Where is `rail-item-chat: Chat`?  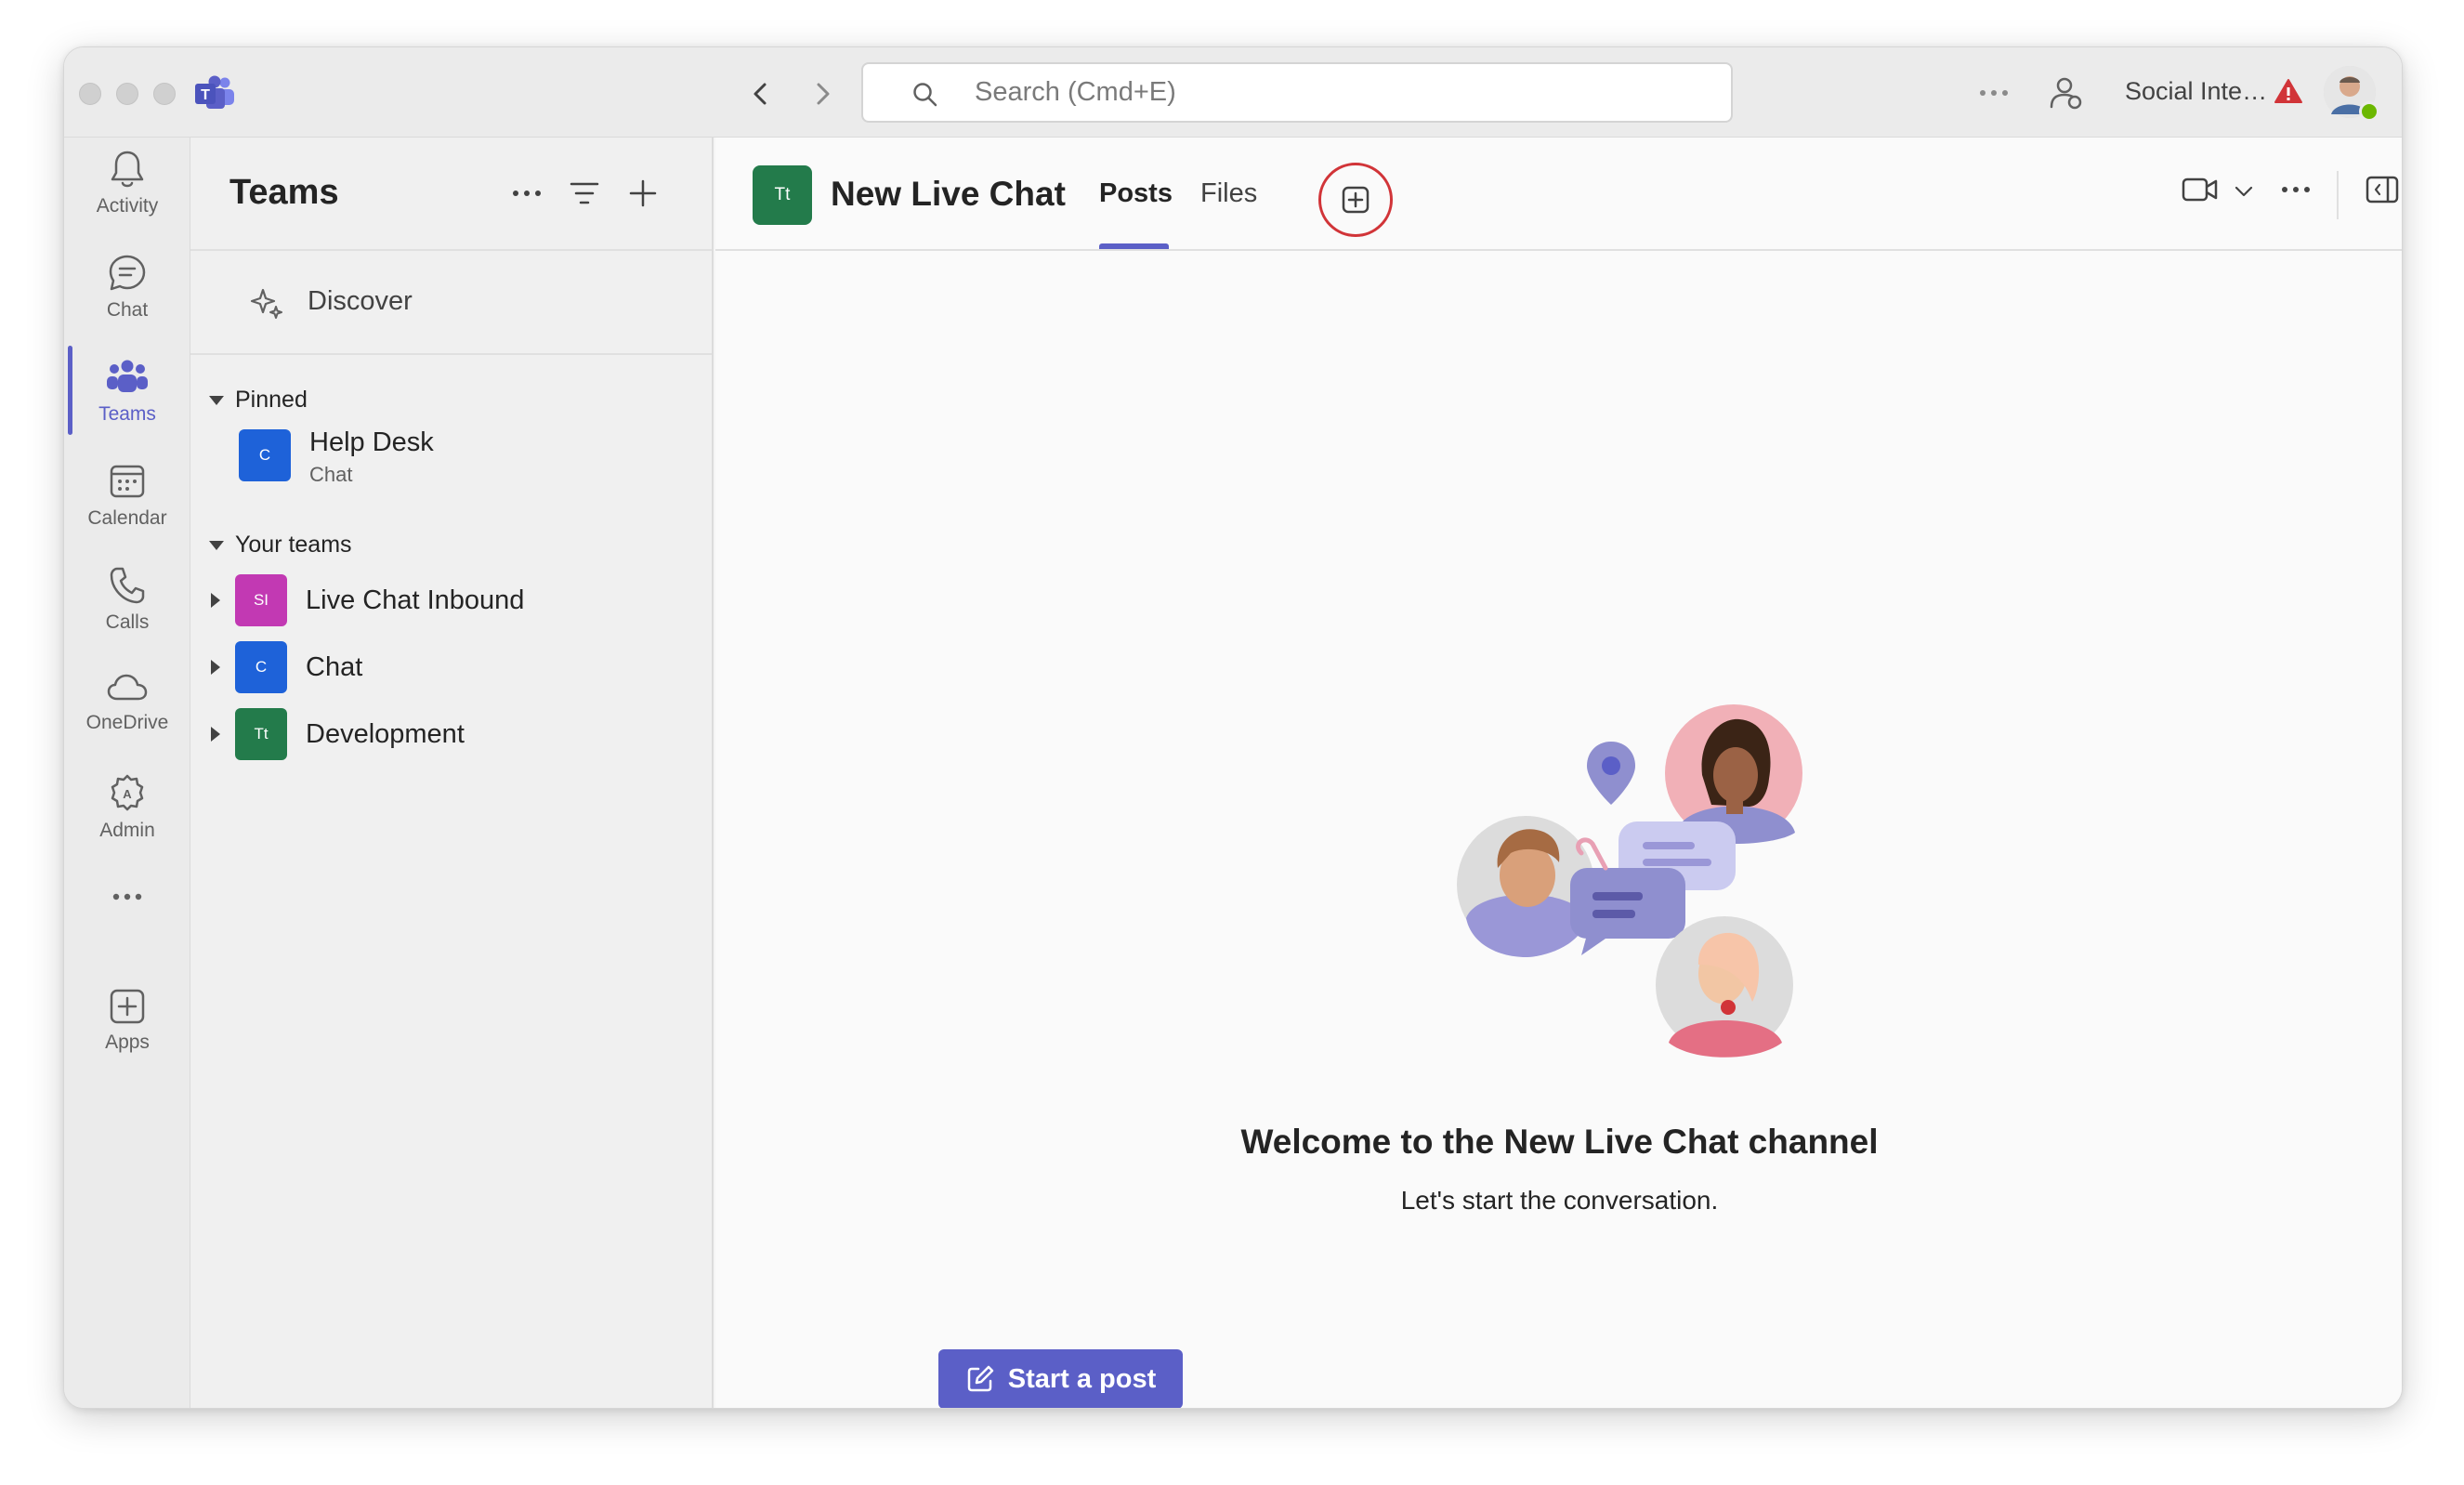
rail-item-chat: Chat is located at coordinates (127, 288).